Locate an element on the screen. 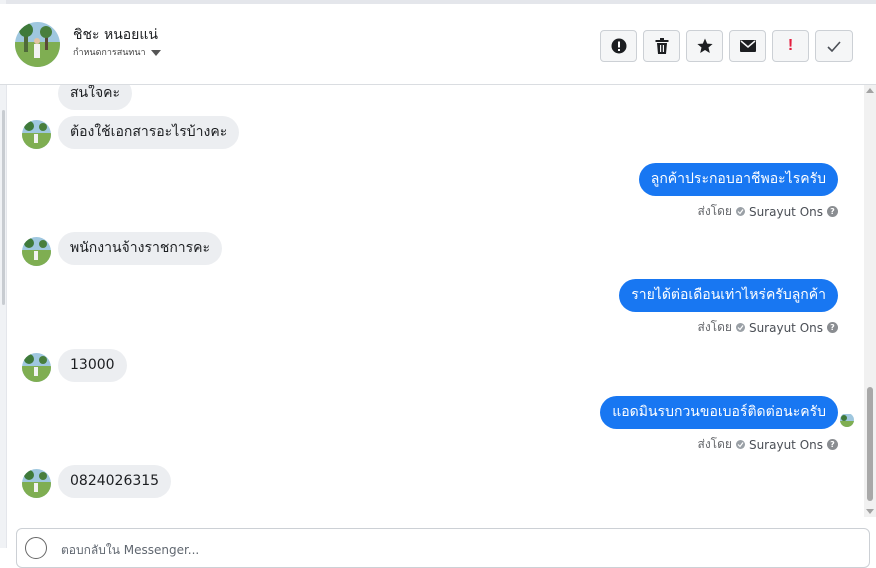 The height and width of the screenshot is (568, 876). incoming-message: สนใจคะ is located at coordinates (95, 97).